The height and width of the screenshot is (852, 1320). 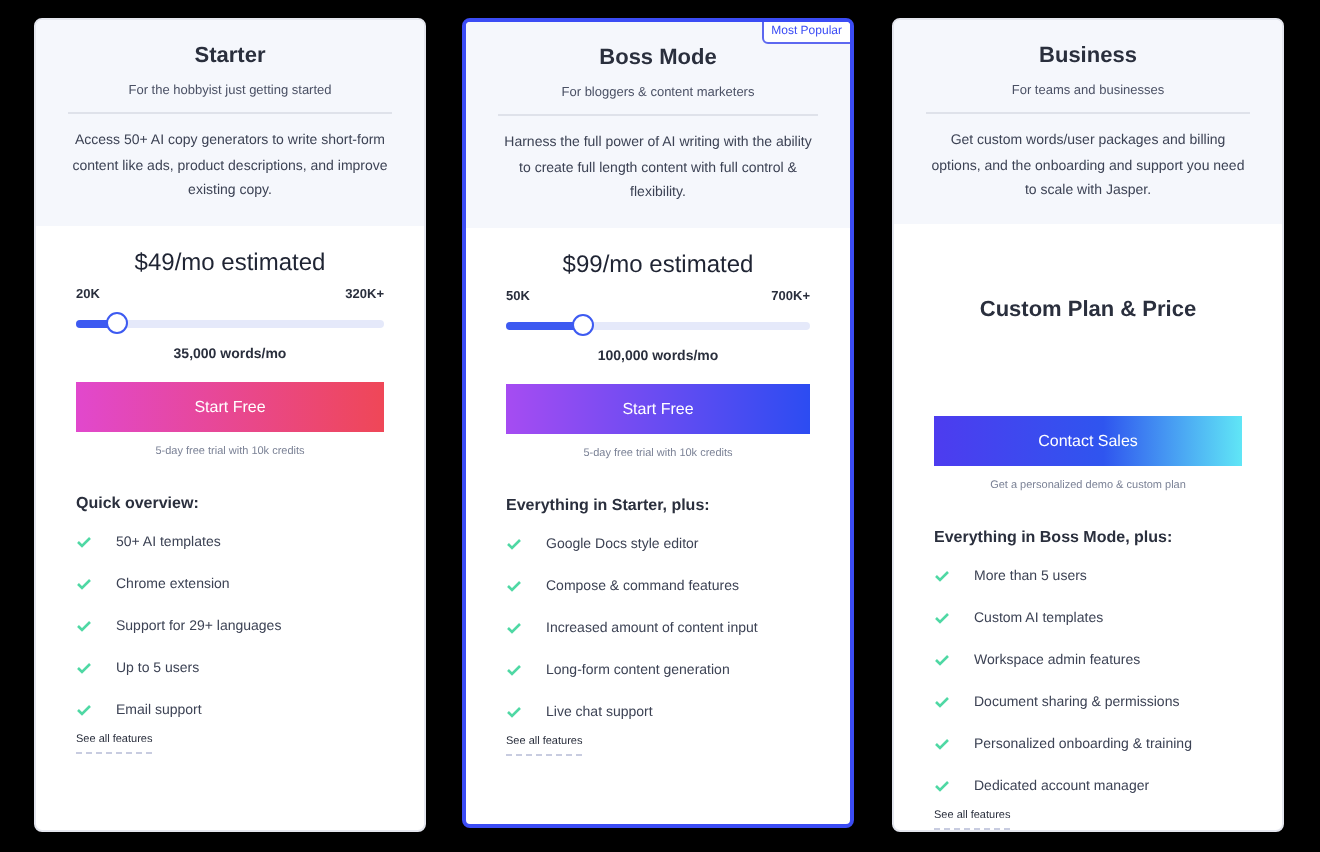 What do you see at coordinates (1088, 312) in the screenshot?
I see `custom-price-text: Custom Plan & Price` at bounding box center [1088, 312].